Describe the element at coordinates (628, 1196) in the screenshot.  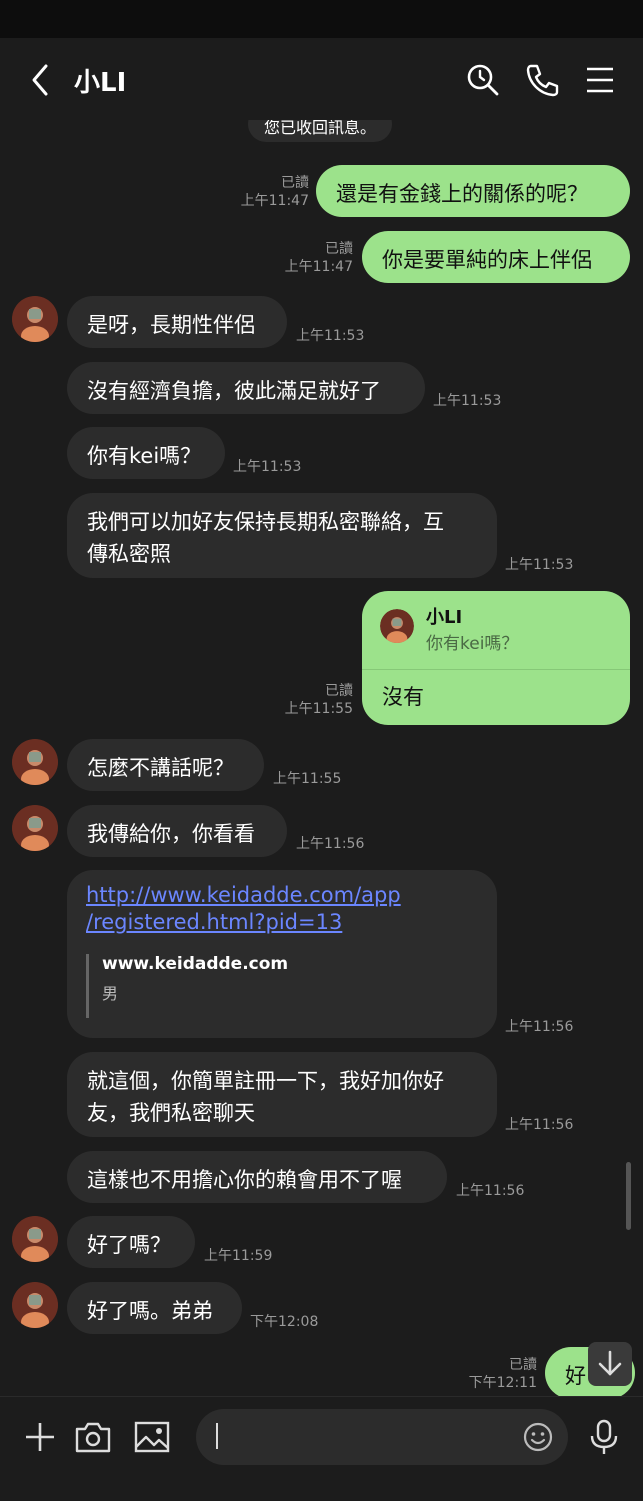
I see `scrollbar` at that location.